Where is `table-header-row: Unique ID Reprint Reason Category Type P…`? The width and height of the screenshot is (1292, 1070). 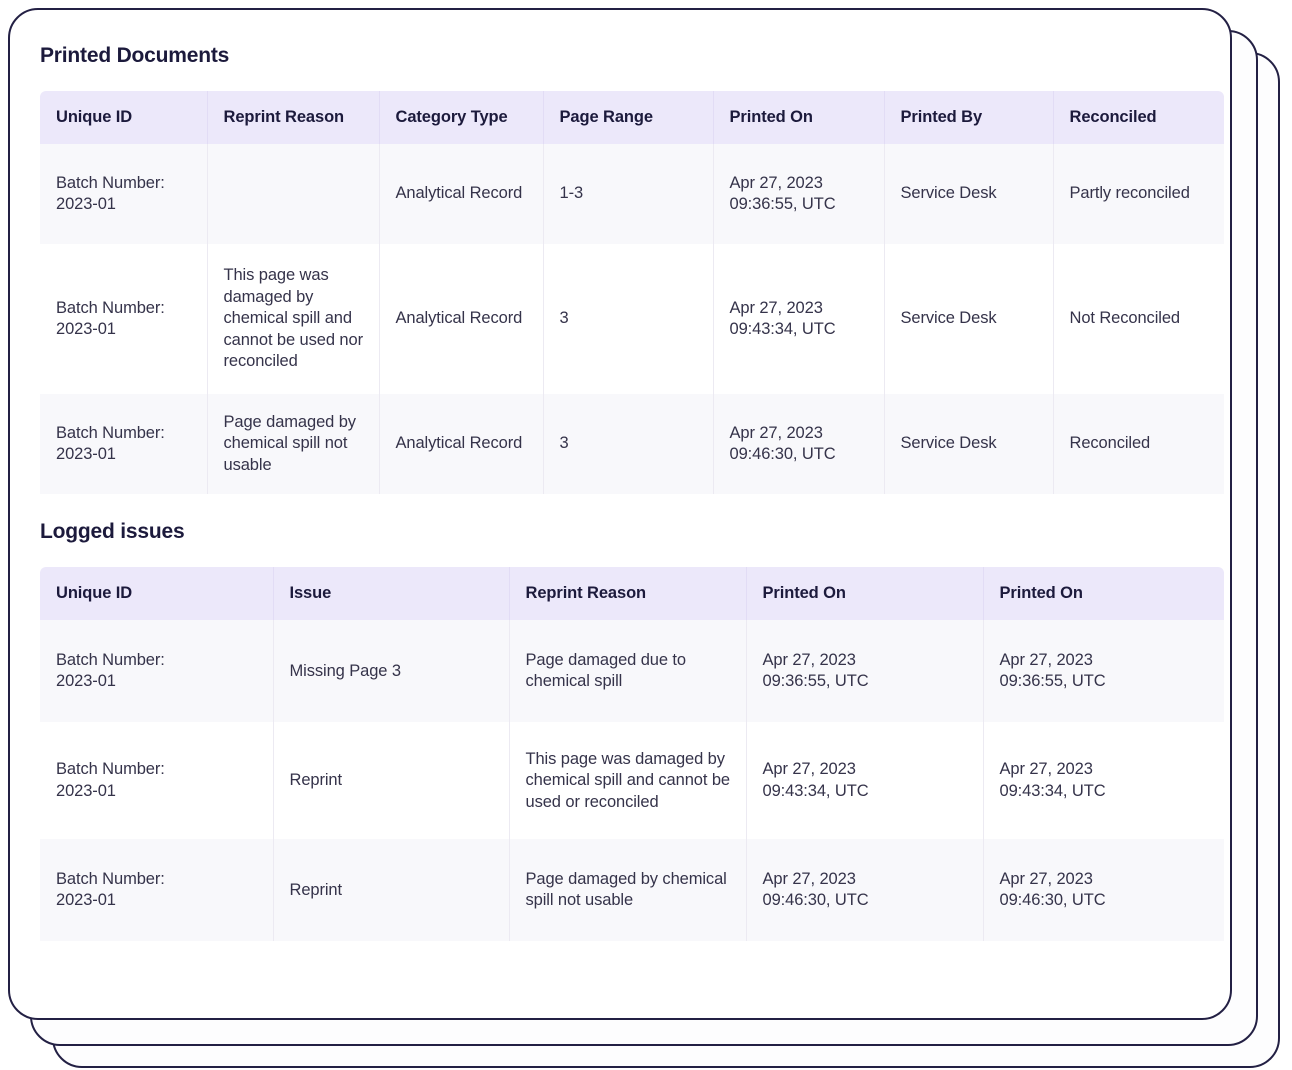
table-header-row: Unique ID Reprint Reason Category Type P… is located at coordinates (632, 117).